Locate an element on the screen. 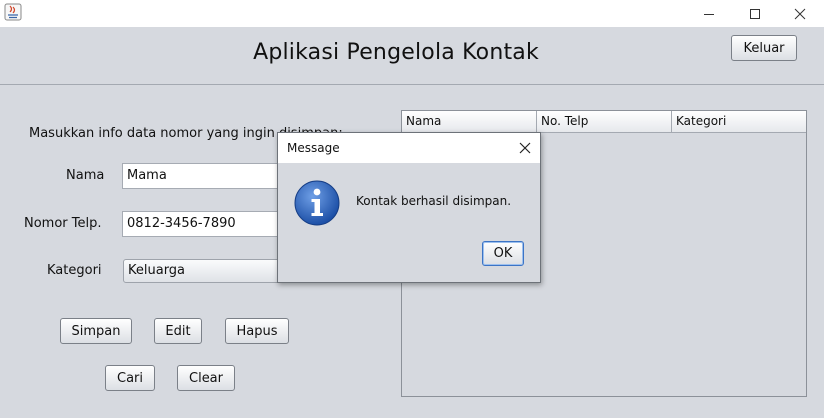 The height and width of the screenshot is (418, 824). information-icon is located at coordinates (317, 203).